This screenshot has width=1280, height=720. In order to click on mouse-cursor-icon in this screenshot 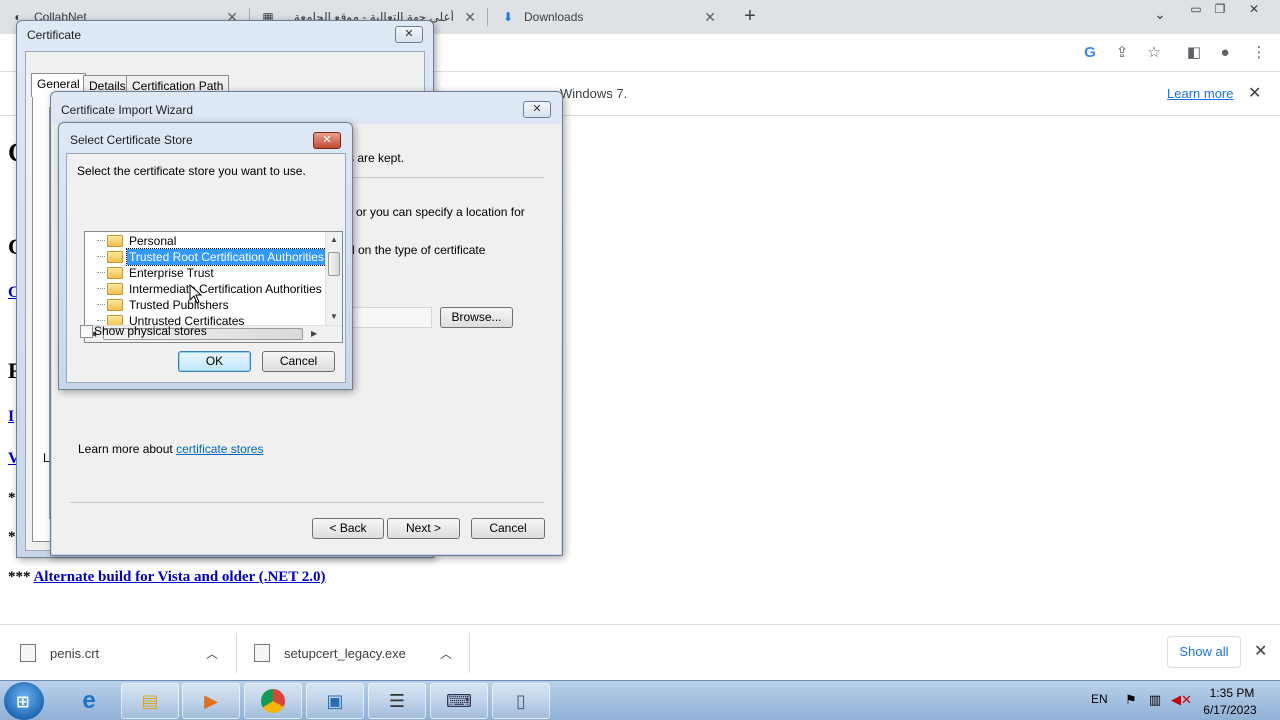, I will do `click(196, 294)`.